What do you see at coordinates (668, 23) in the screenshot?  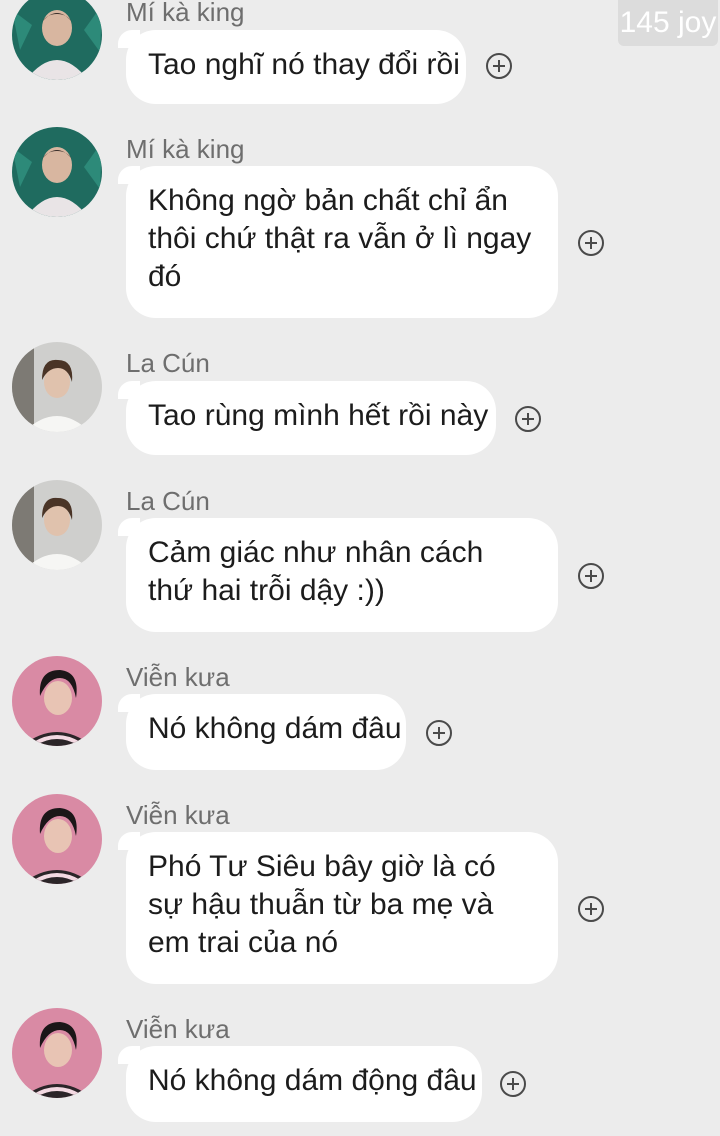 I see `joy-counter-badge: 145 joy` at bounding box center [668, 23].